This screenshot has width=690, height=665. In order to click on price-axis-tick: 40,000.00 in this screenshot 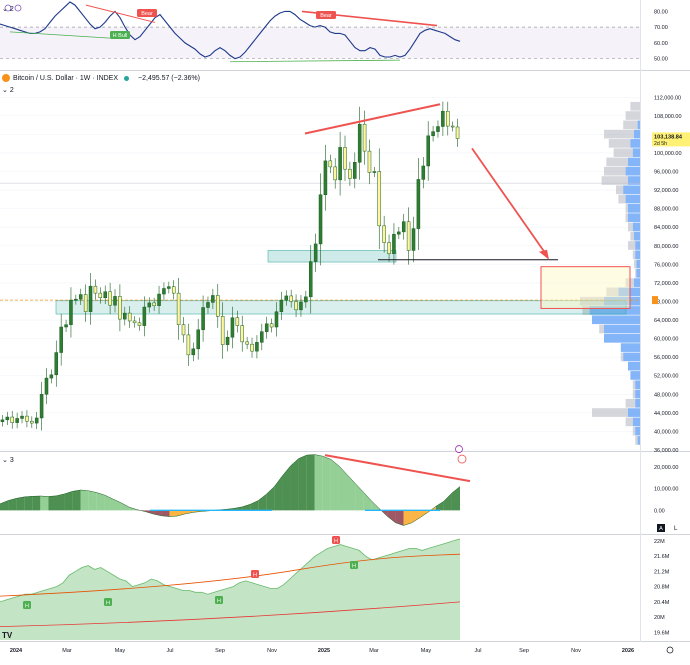, I will do `click(666, 432)`.